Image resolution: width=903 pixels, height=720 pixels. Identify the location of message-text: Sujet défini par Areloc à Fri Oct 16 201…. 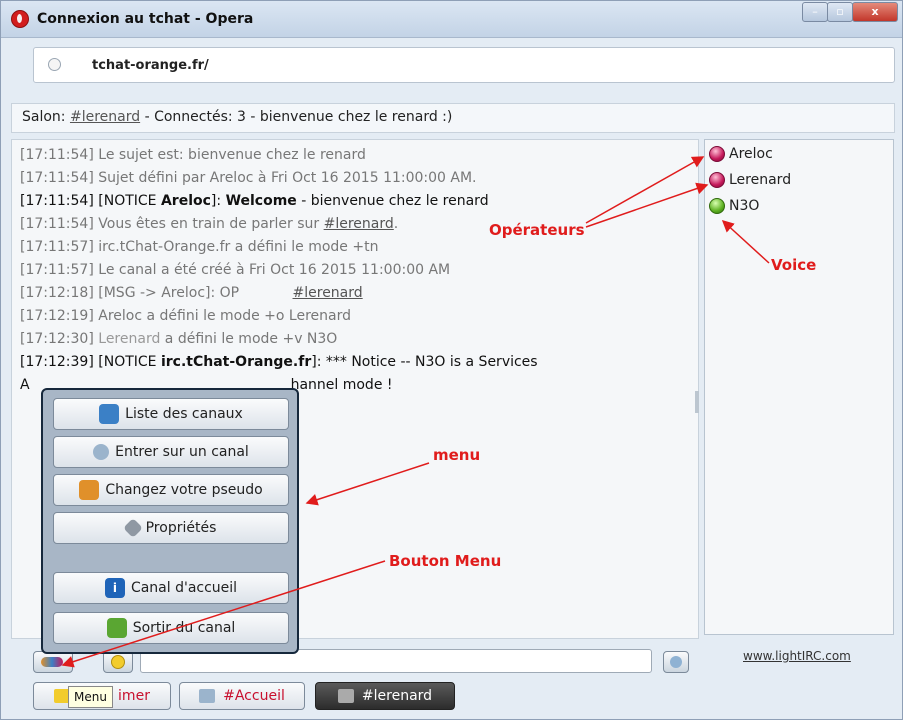
(285, 178).